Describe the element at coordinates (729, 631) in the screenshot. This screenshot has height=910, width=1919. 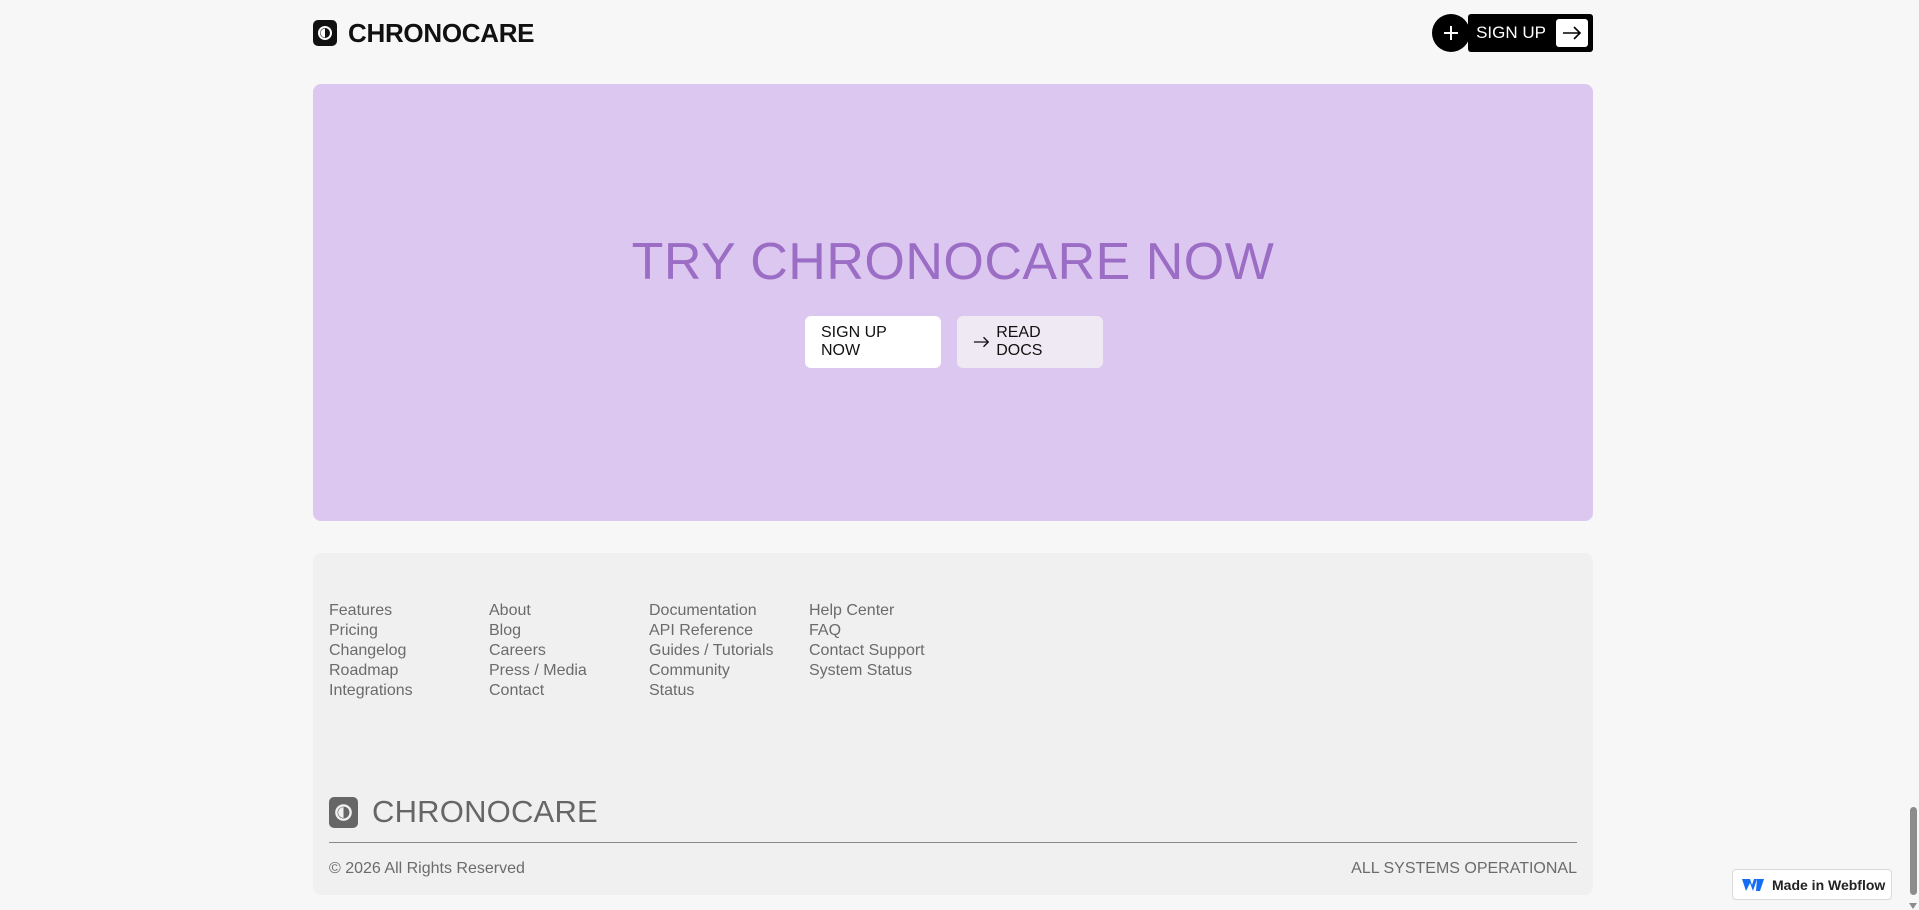
I see `footer-link-api-reference: API Reference` at that location.